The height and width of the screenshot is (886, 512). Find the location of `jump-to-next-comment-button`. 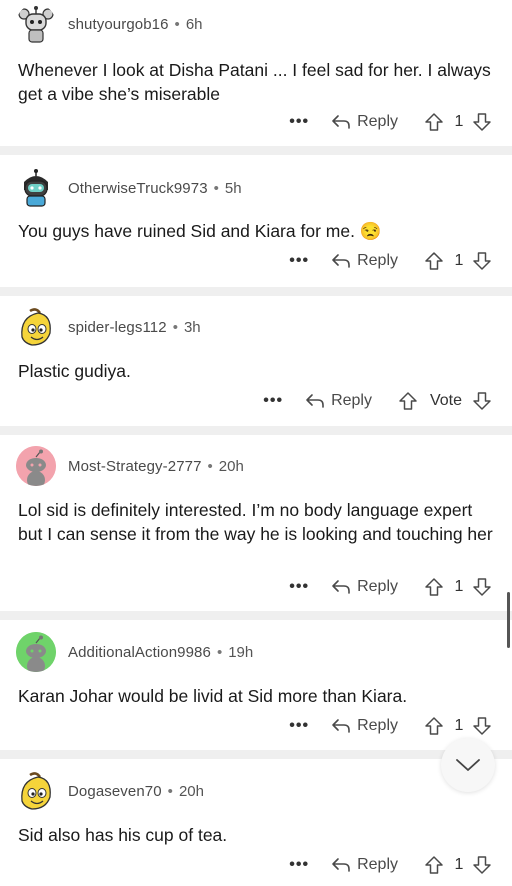

jump-to-next-comment-button is located at coordinates (468, 765).